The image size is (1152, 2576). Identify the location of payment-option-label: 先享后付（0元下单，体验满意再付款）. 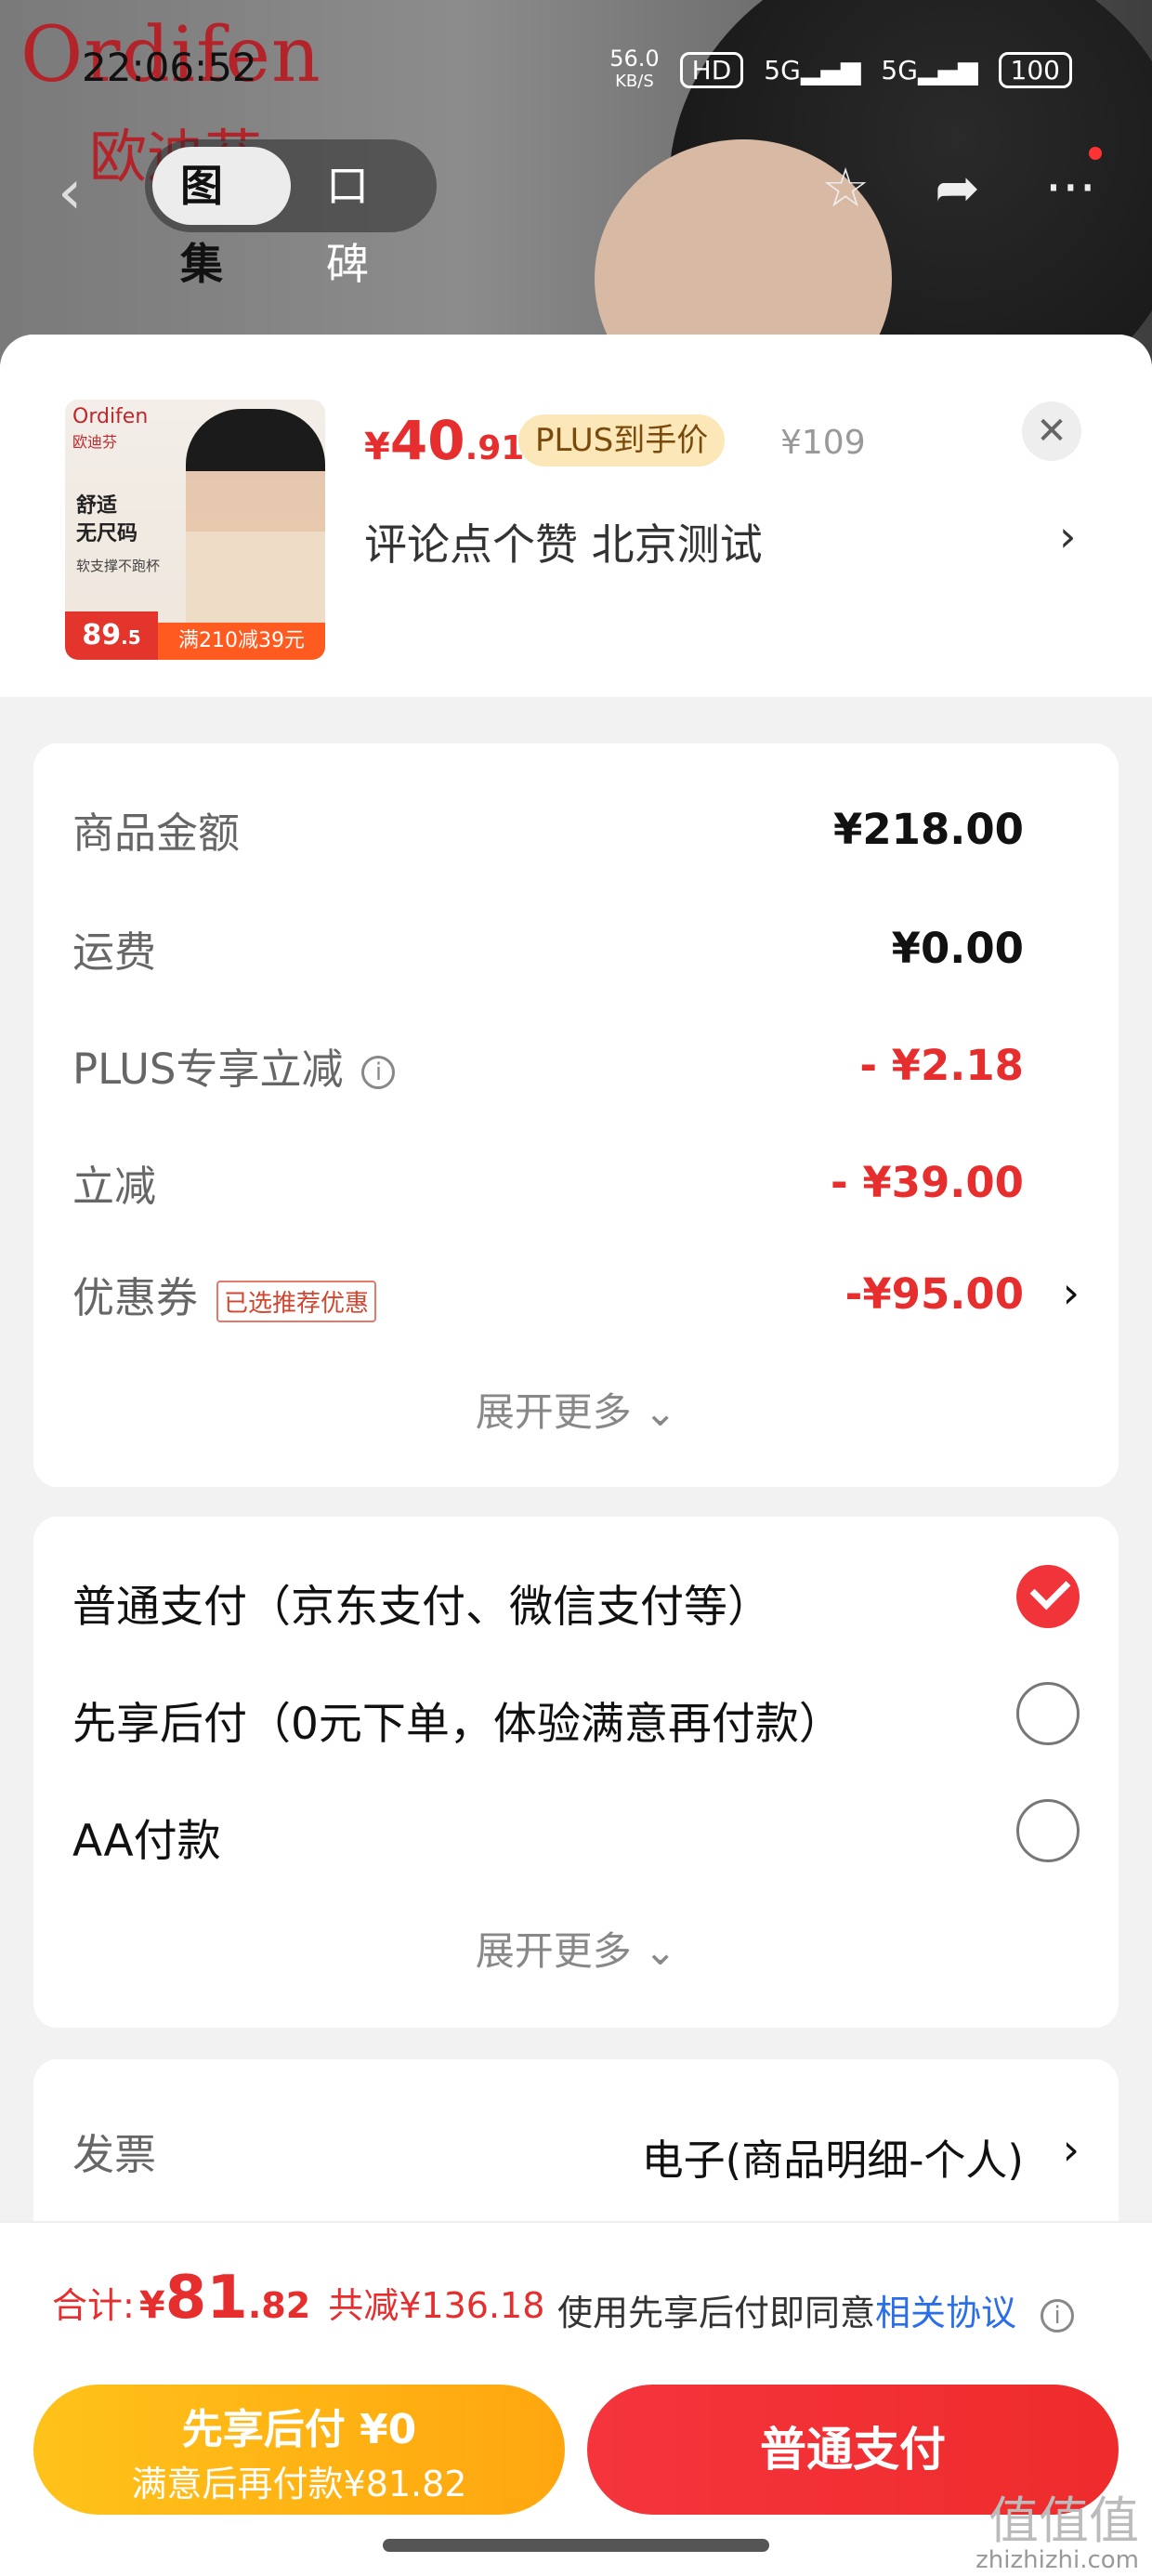
(457, 1724).